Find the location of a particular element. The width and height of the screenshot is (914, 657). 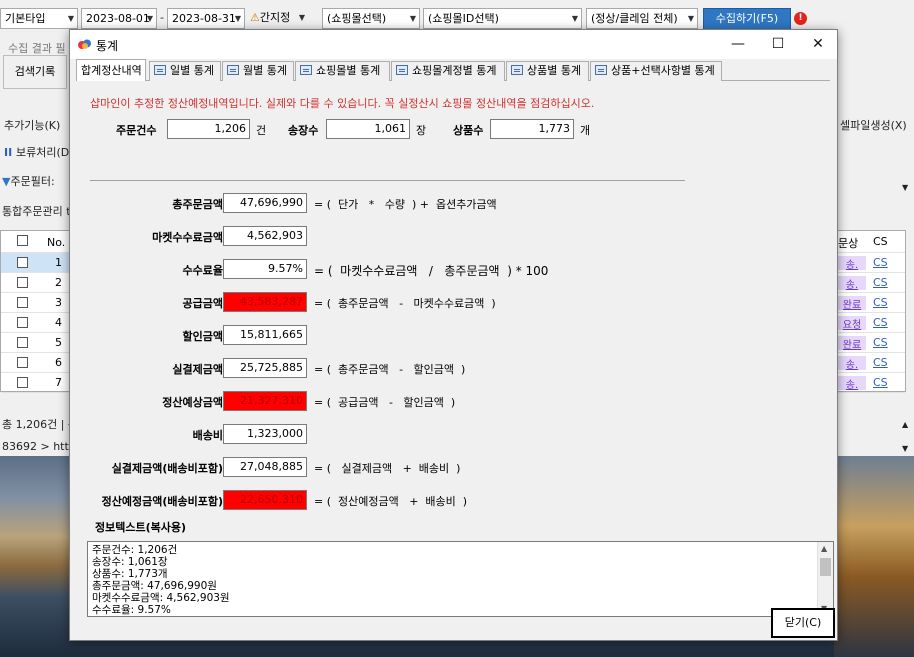

table-row: 1 is located at coordinates (35, 263).